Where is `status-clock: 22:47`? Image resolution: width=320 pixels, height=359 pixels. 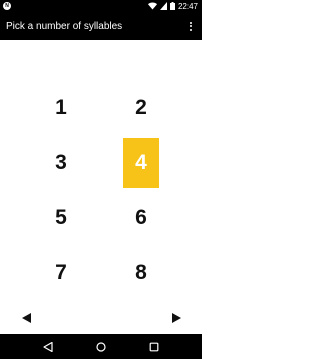
status-clock: 22:47 is located at coordinates (187, 6).